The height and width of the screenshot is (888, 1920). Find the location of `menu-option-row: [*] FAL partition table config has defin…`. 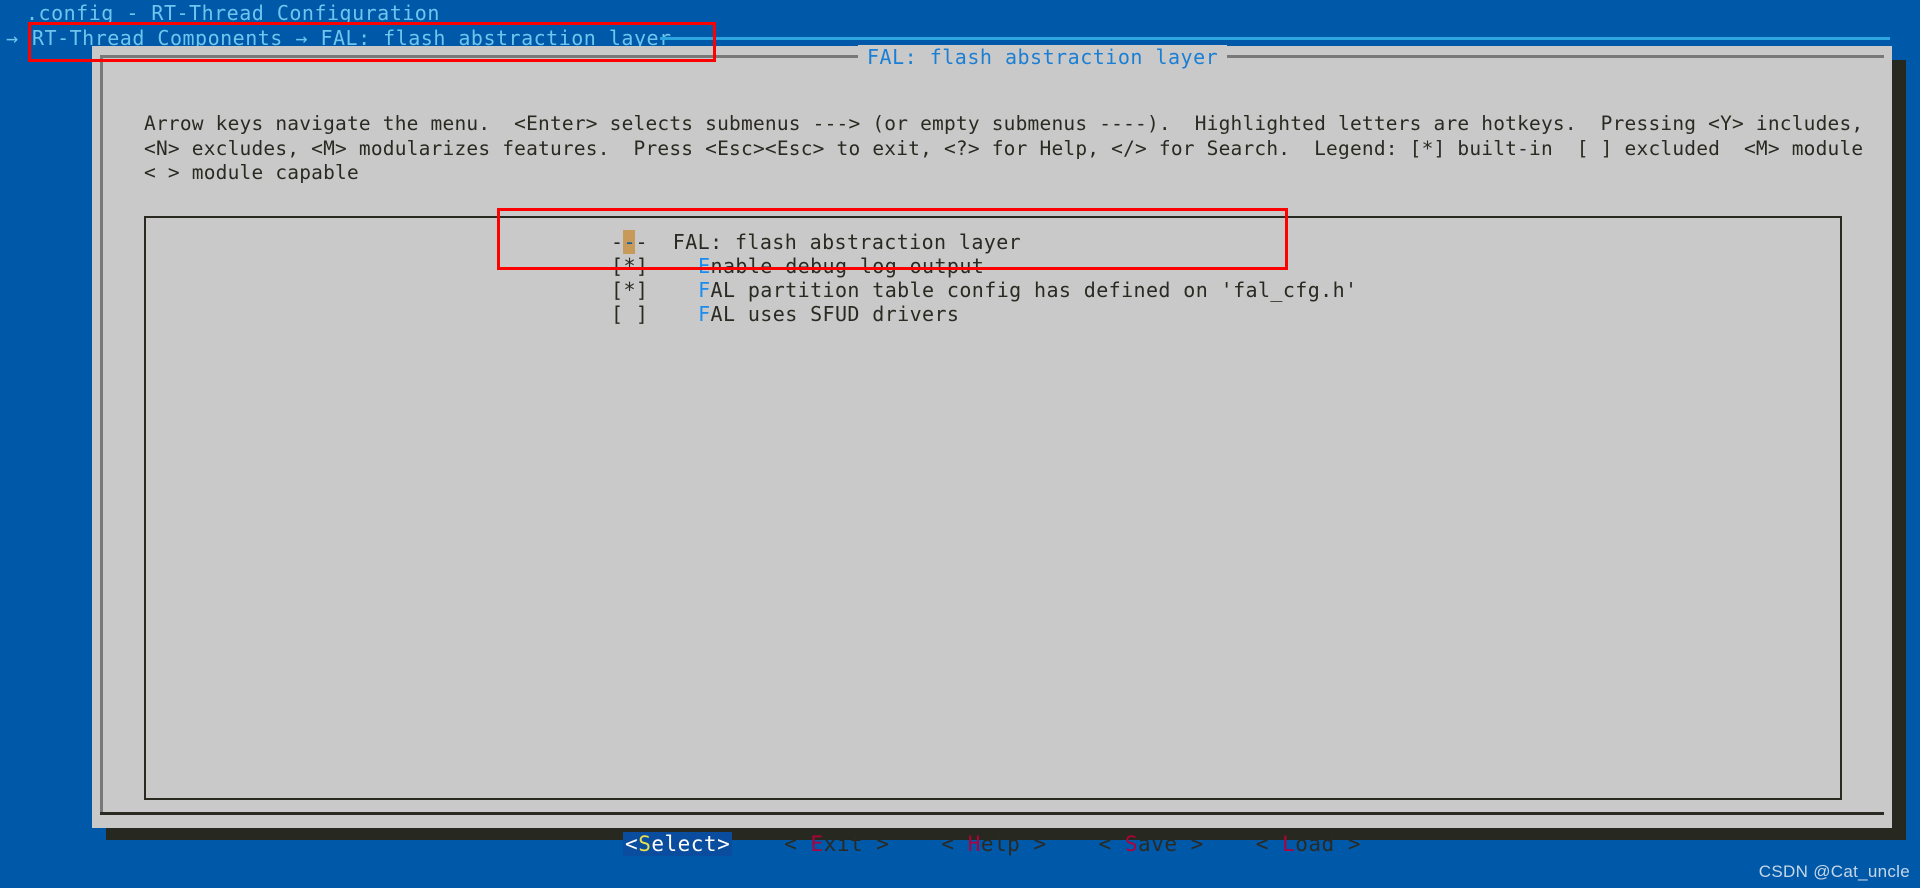

menu-option-row: [*] FAL partition table config has defin… is located at coordinates (984, 290).